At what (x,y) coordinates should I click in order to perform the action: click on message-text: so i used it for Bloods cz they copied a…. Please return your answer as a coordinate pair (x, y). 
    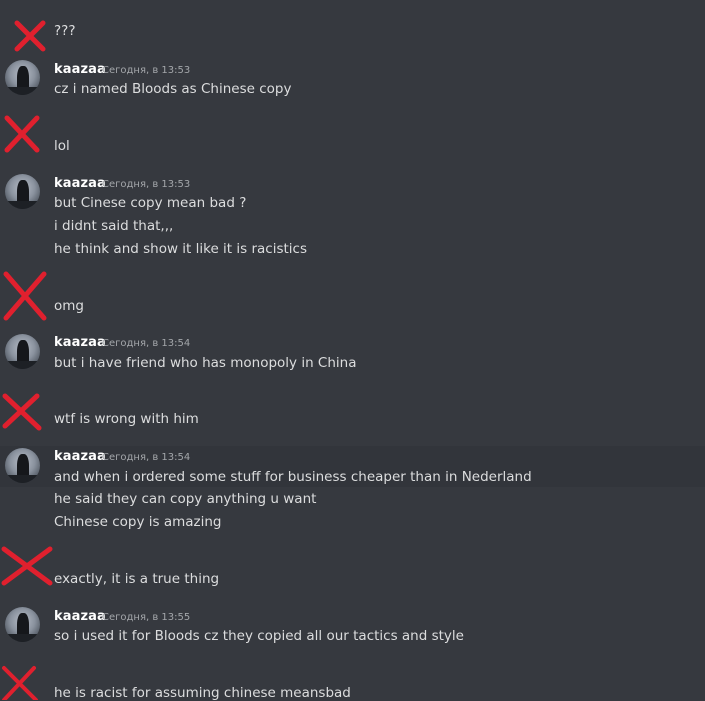
    Looking at the image, I should click on (259, 636).